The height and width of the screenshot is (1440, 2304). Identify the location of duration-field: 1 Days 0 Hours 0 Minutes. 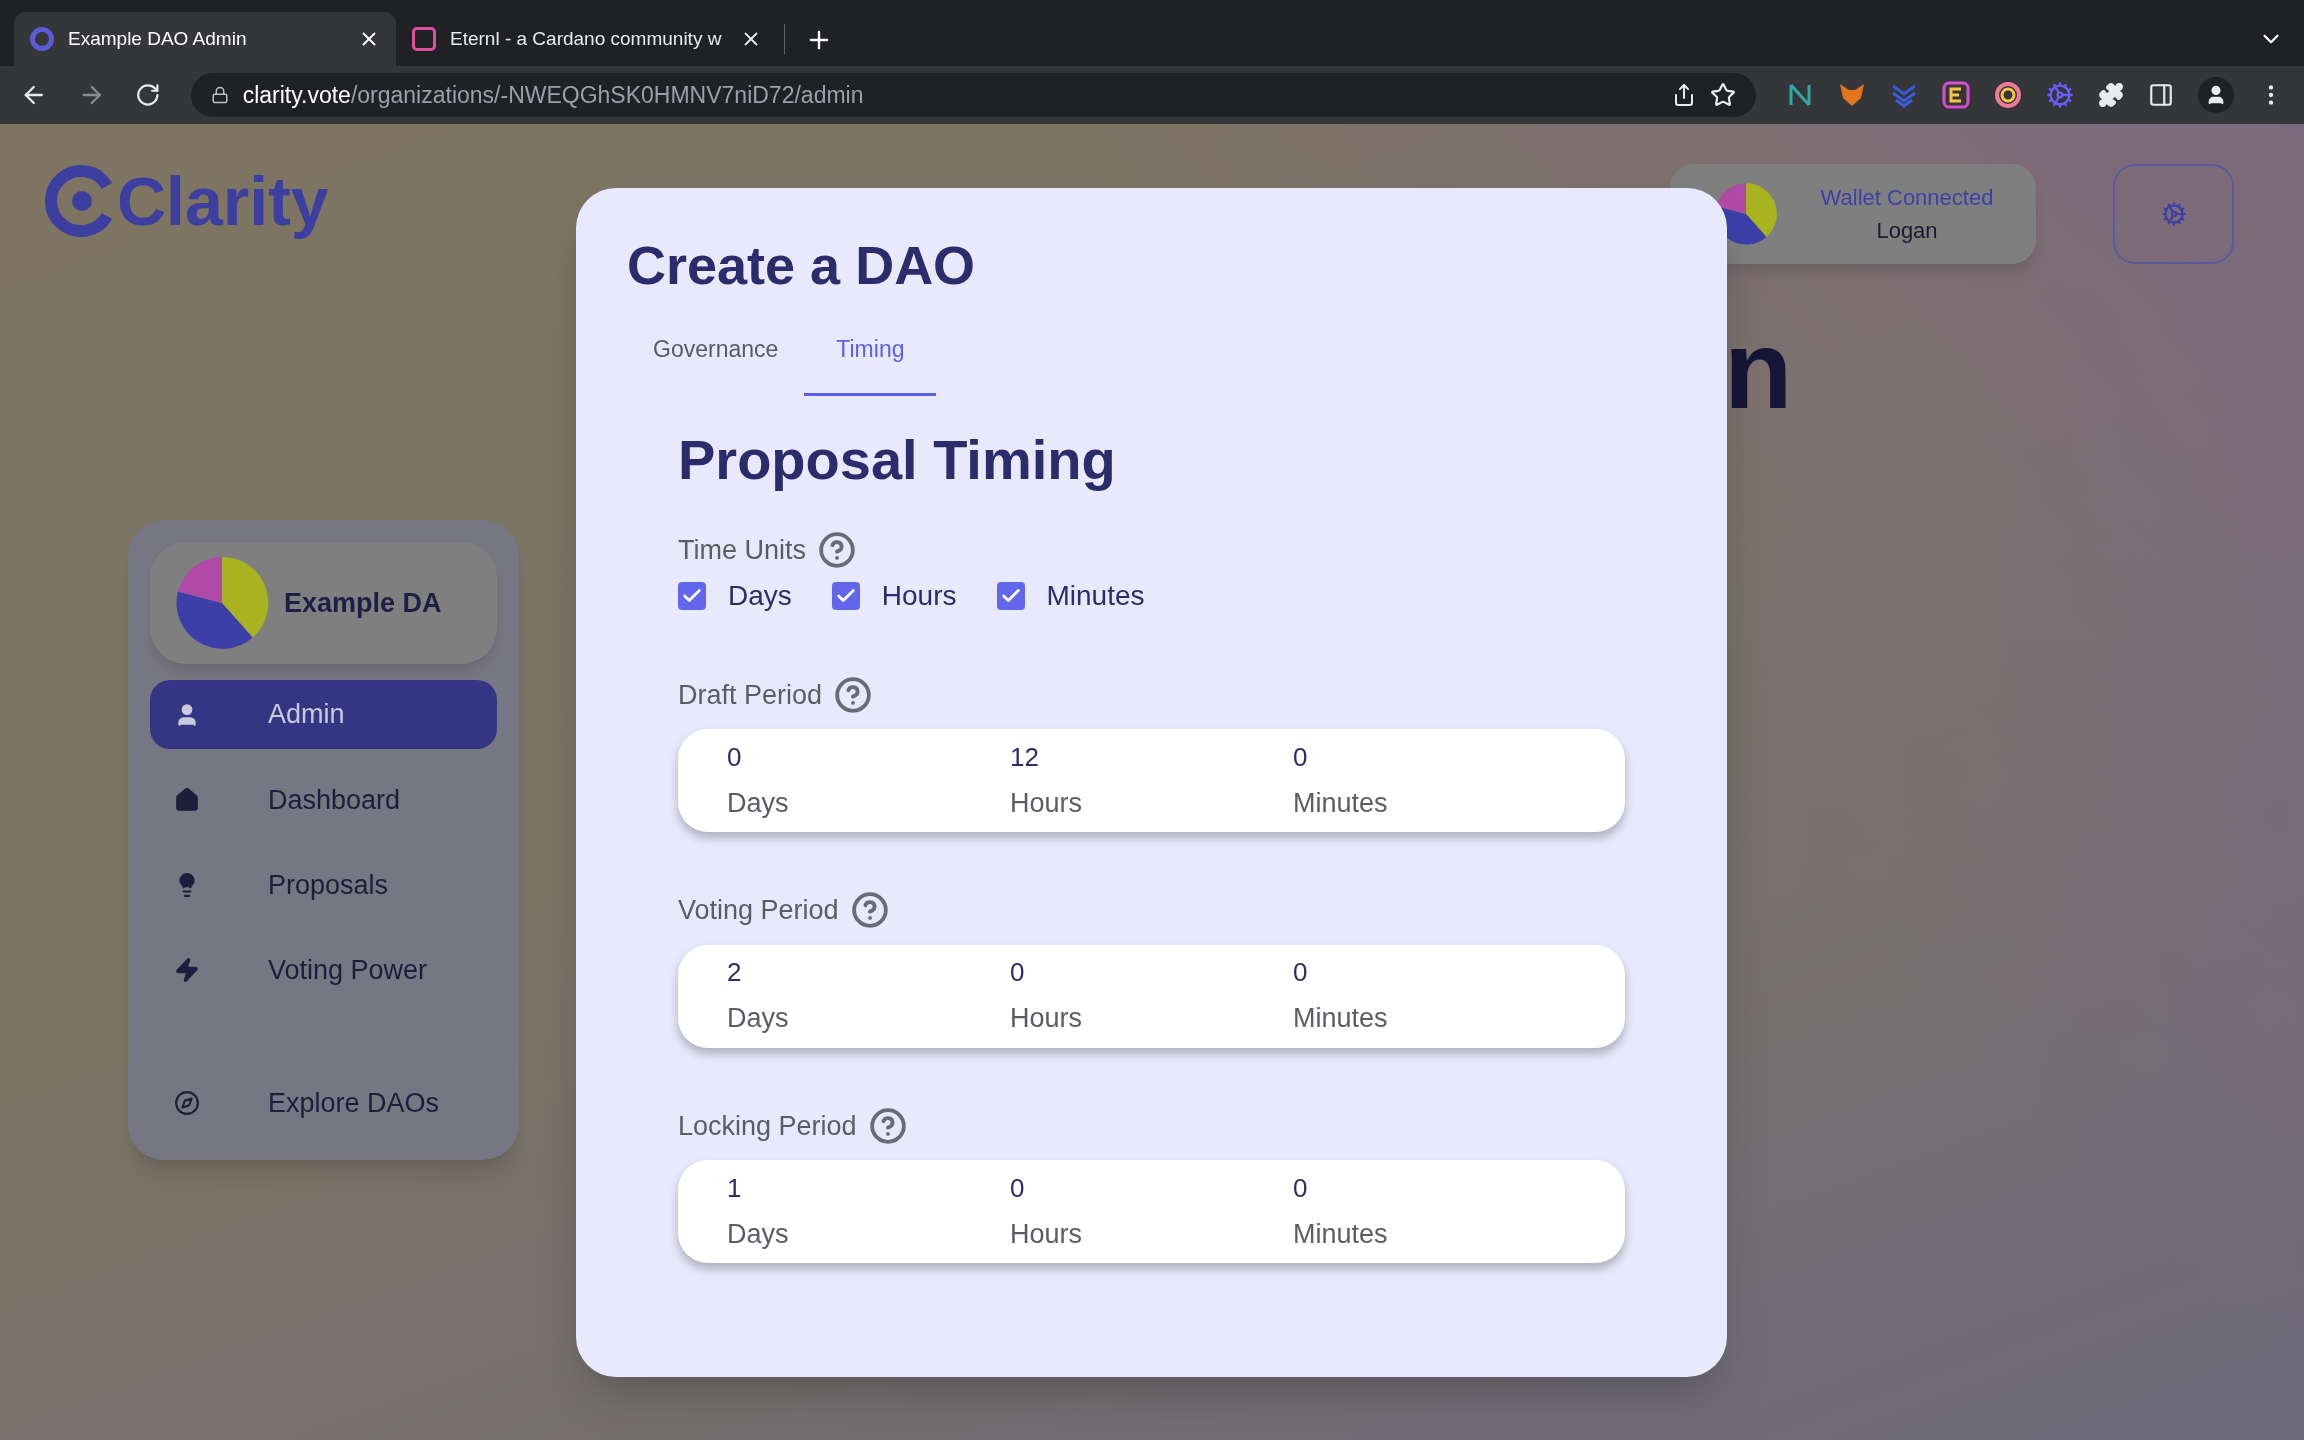
(1151, 1211).